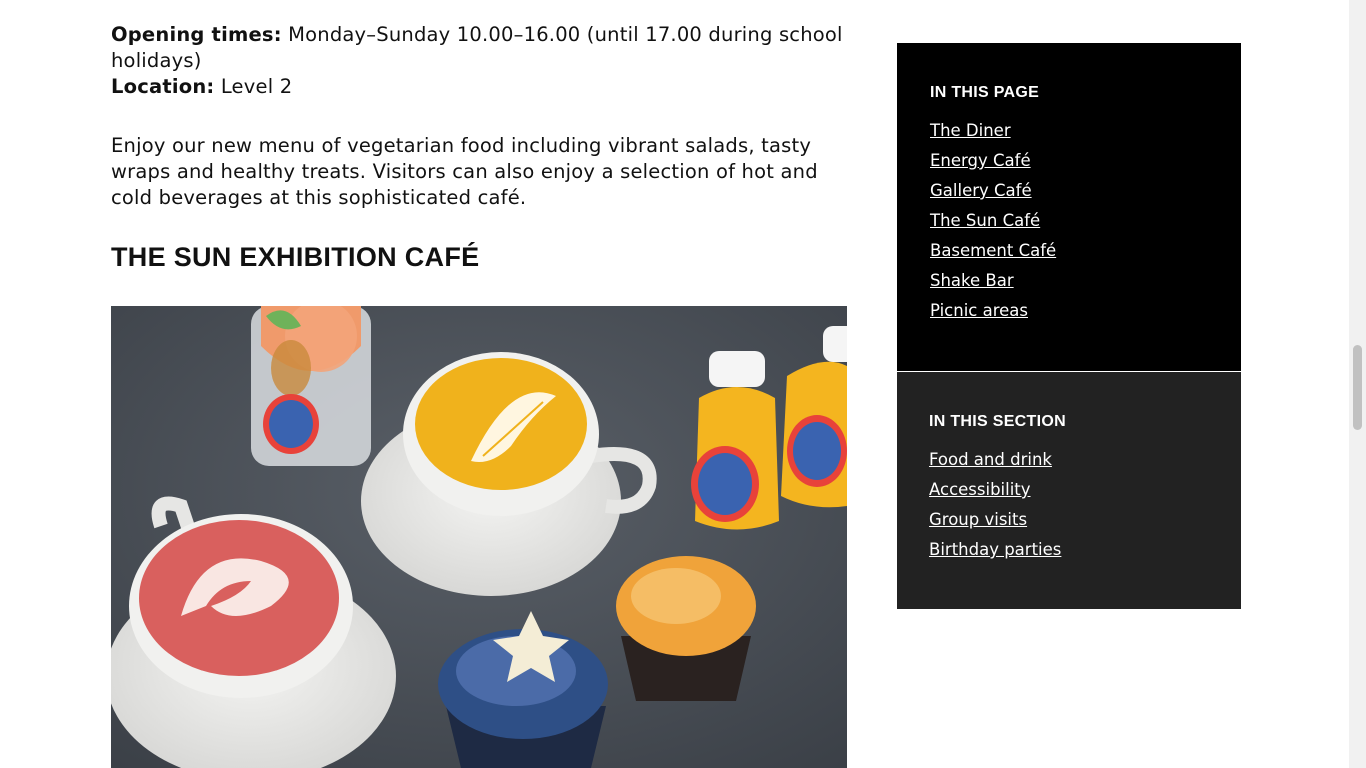 This screenshot has width=1366, height=768. I want to click on location-value: Level 2, so click(253, 86).